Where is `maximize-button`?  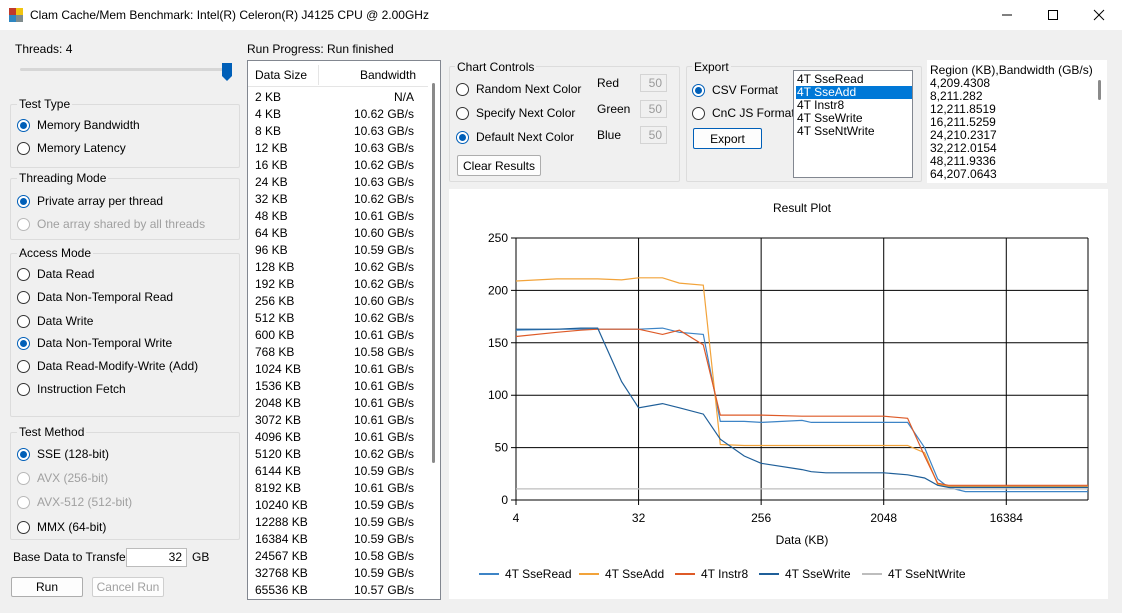
maximize-button is located at coordinates (1053, 15).